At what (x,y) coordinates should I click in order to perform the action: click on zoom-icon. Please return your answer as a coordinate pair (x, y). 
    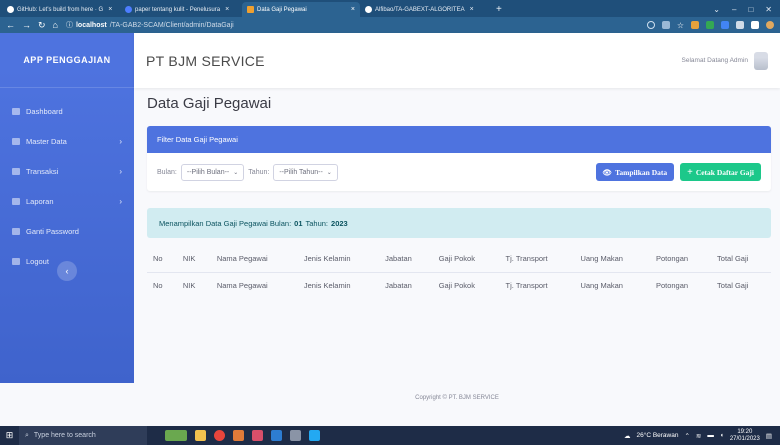
    Looking at the image, I should click on (650, 25).